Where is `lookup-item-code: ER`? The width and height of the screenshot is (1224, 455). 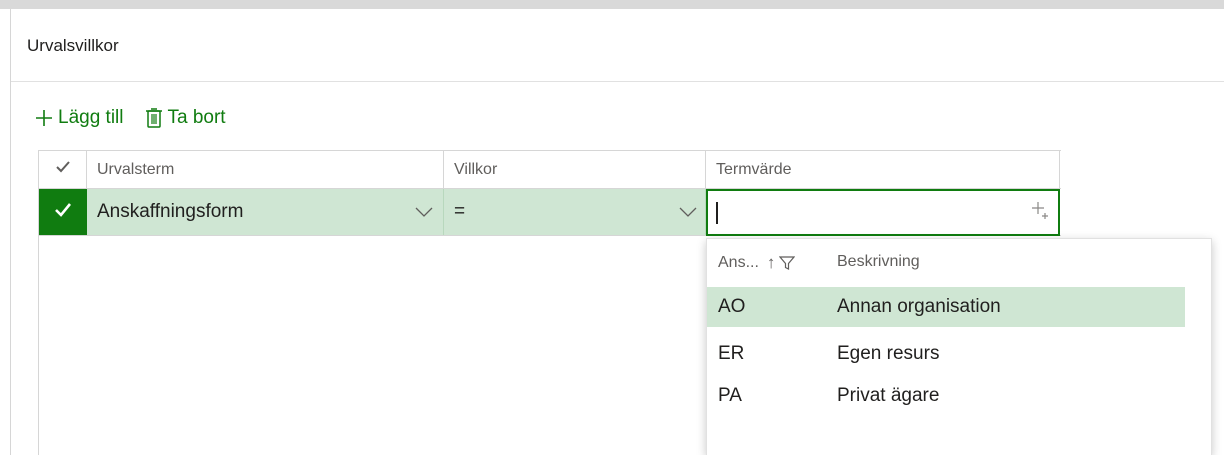
lookup-item-code: ER is located at coordinates (731, 353).